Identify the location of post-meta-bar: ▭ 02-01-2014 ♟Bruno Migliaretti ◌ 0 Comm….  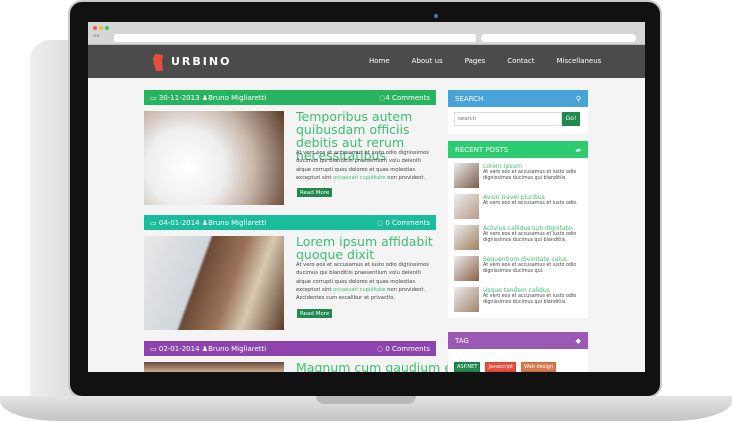
(290, 348).